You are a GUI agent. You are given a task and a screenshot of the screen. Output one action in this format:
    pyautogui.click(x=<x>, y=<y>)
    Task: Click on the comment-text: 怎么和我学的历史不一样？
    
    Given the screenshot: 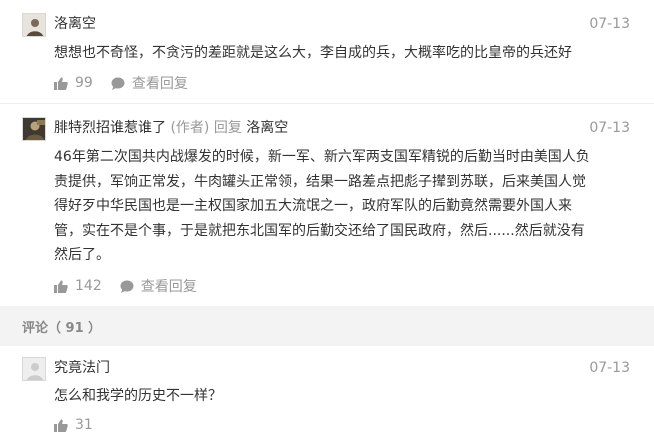 What is the action you would take?
    pyautogui.click(x=138, y=396)
    